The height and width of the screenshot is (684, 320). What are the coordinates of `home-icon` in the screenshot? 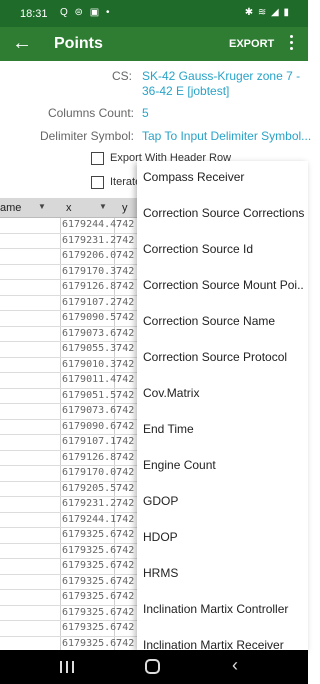 It's located at (152, 666).